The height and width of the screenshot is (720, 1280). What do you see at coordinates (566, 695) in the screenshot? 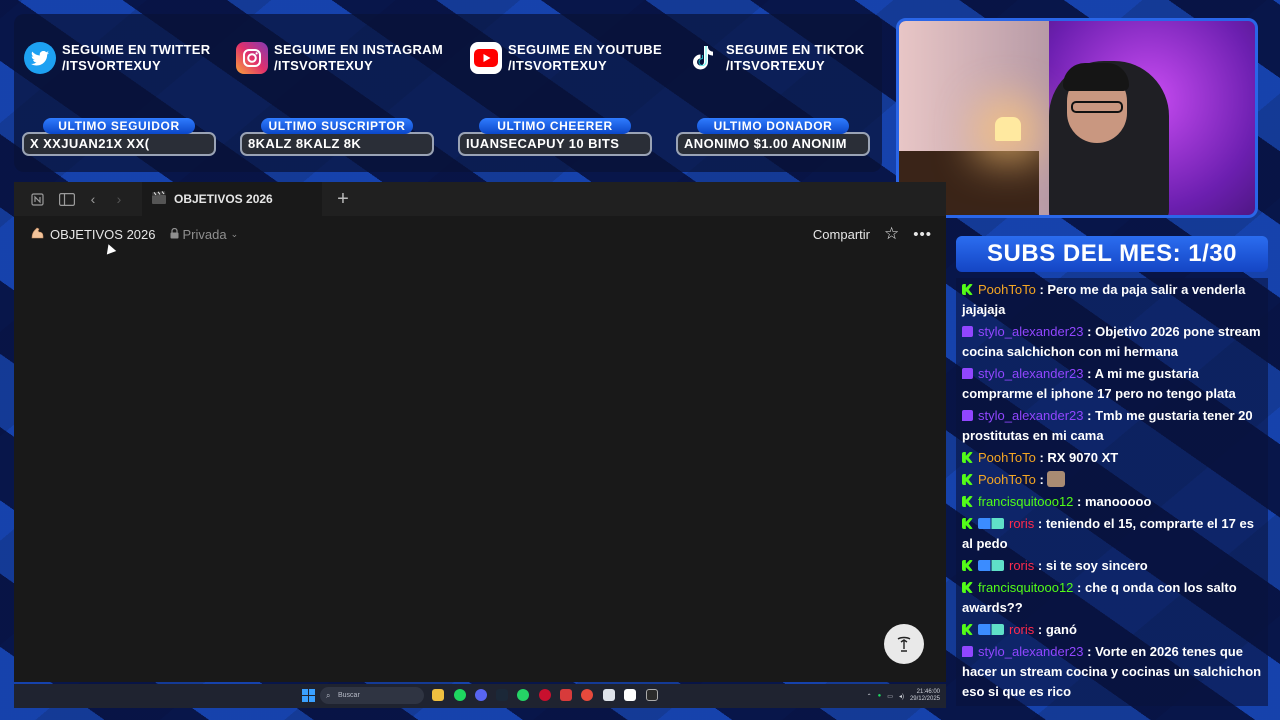
I see `app-red-square-icon` at bounding box center [566, 695].